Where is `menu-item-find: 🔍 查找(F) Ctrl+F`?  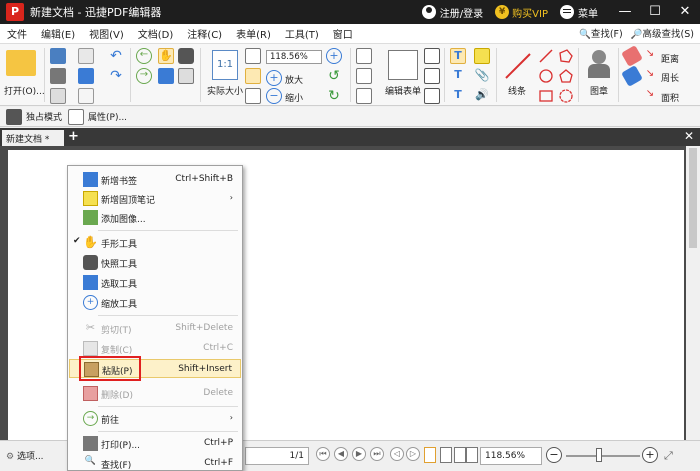 menu-item-find: 🔍 查找(F) Ctrl+F is located at coordinates (155, 462).